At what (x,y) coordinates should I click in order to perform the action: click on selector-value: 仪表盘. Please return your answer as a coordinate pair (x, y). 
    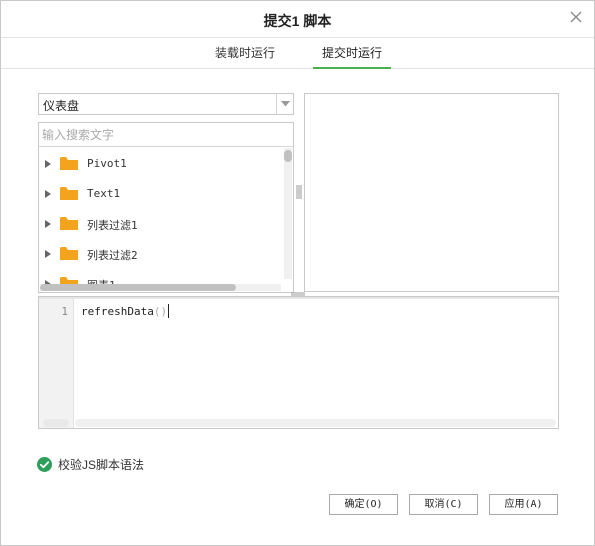
    Looking at the image, I should click on (61, 106).